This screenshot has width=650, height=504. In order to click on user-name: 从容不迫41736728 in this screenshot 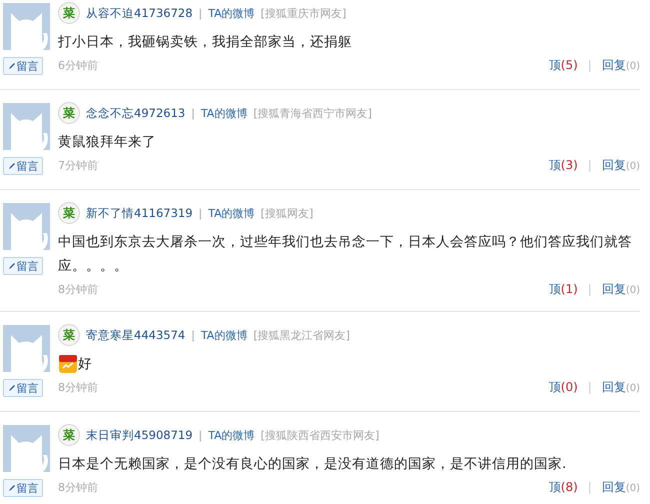, I will do `click(139, 13)`.